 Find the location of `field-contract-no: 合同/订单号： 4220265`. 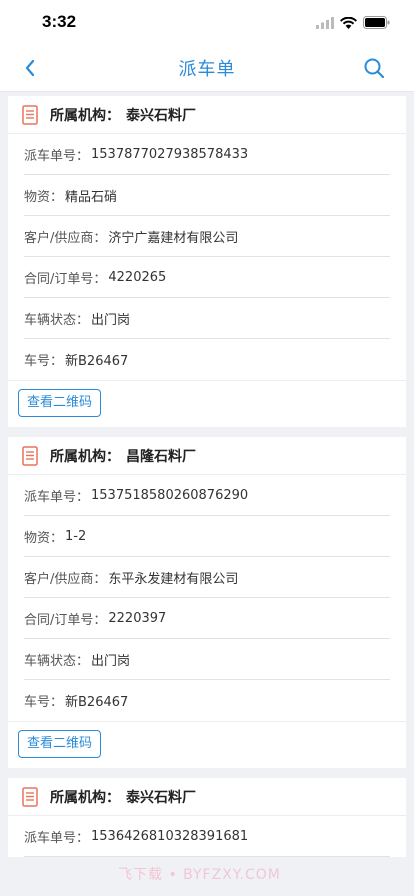

field-contract-no: 合同/订单号： 4220265 is located at coordinates (207, 277).